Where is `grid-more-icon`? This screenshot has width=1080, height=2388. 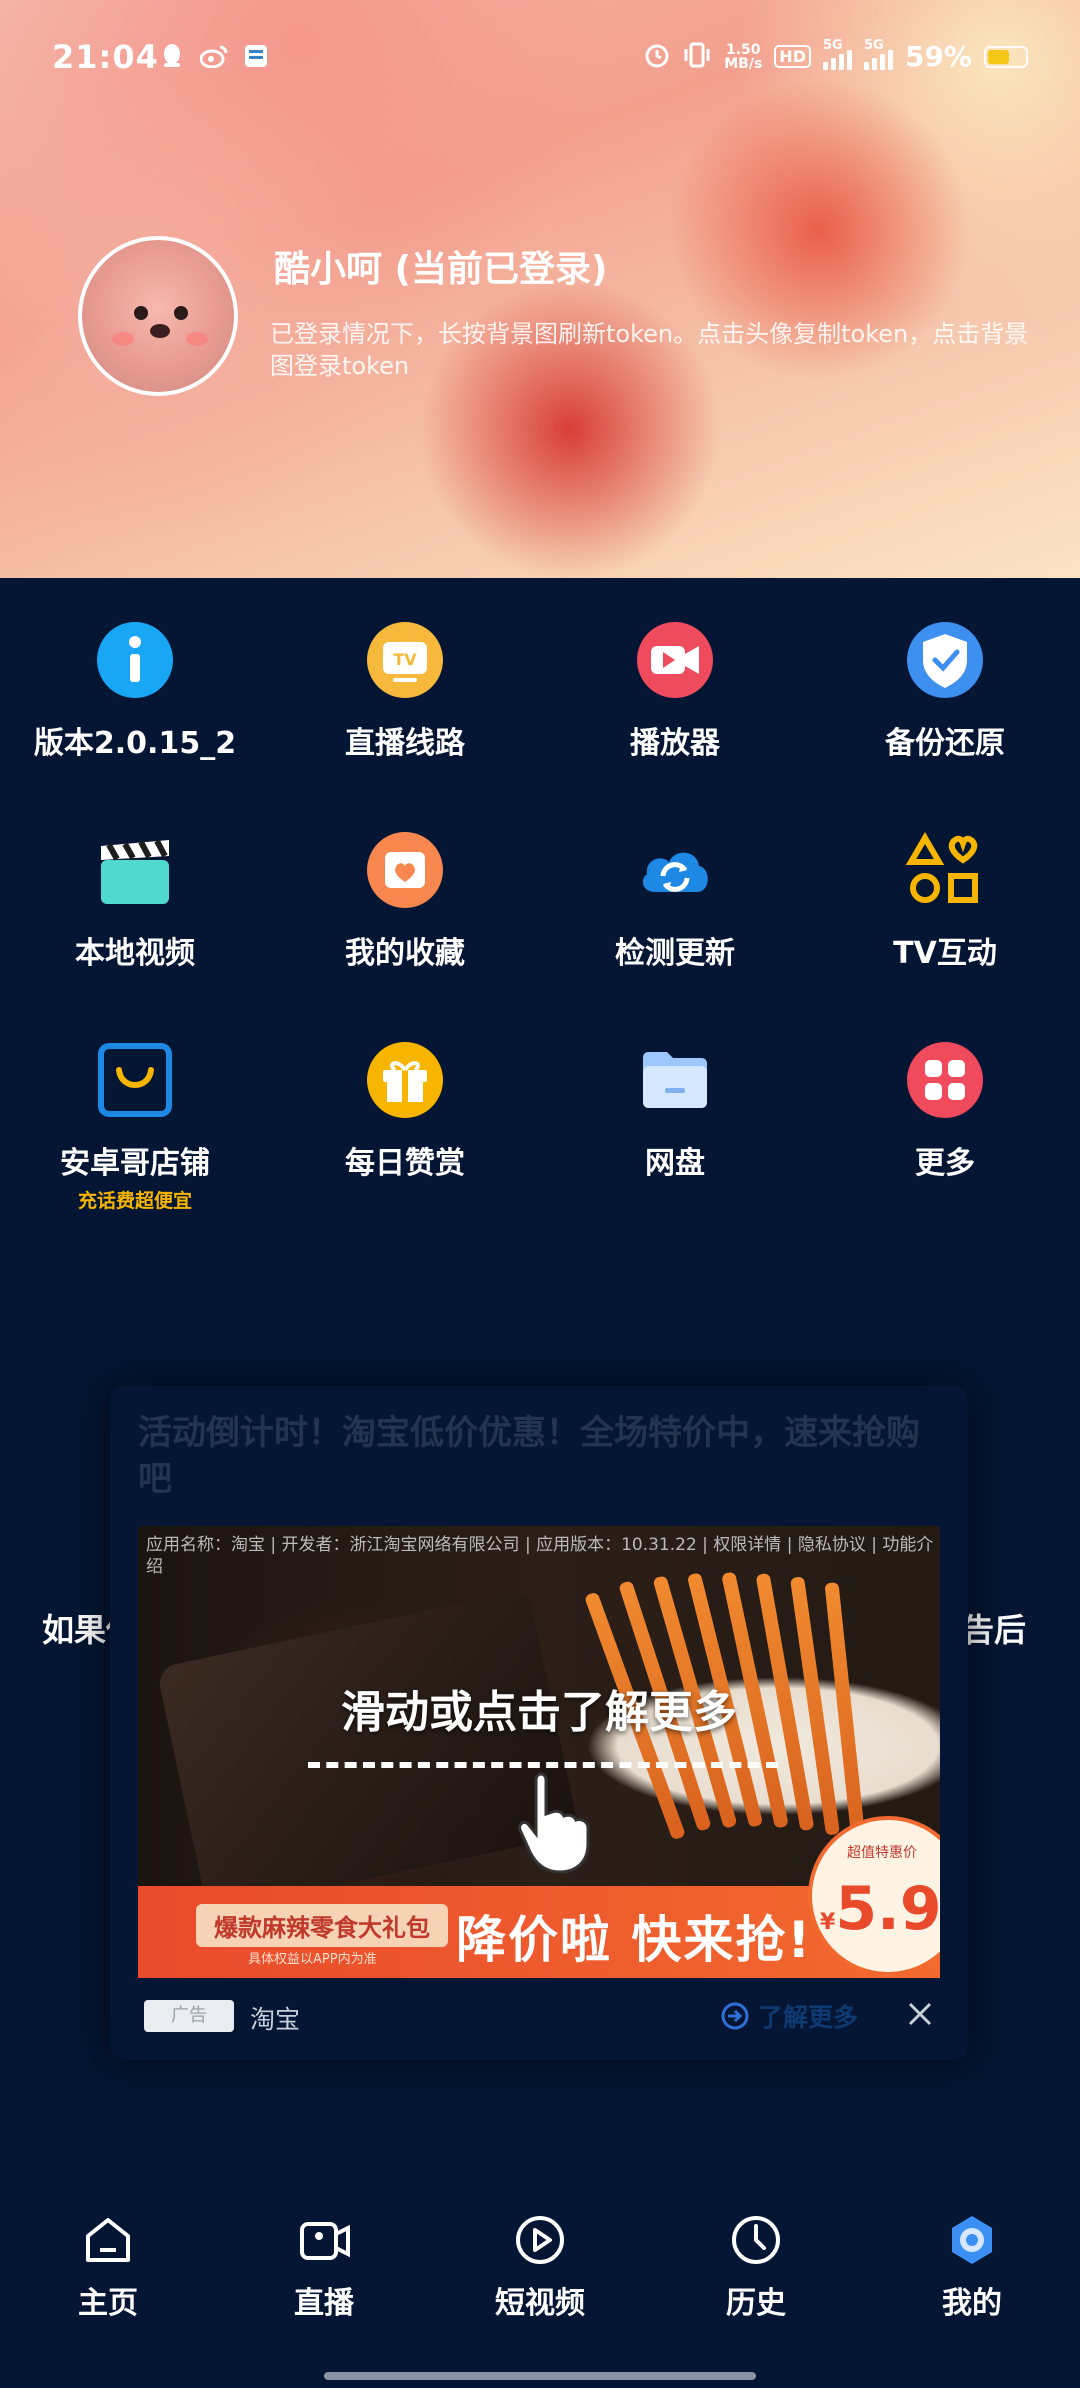
grid-more-icon is located at coordinates (945, 1080).